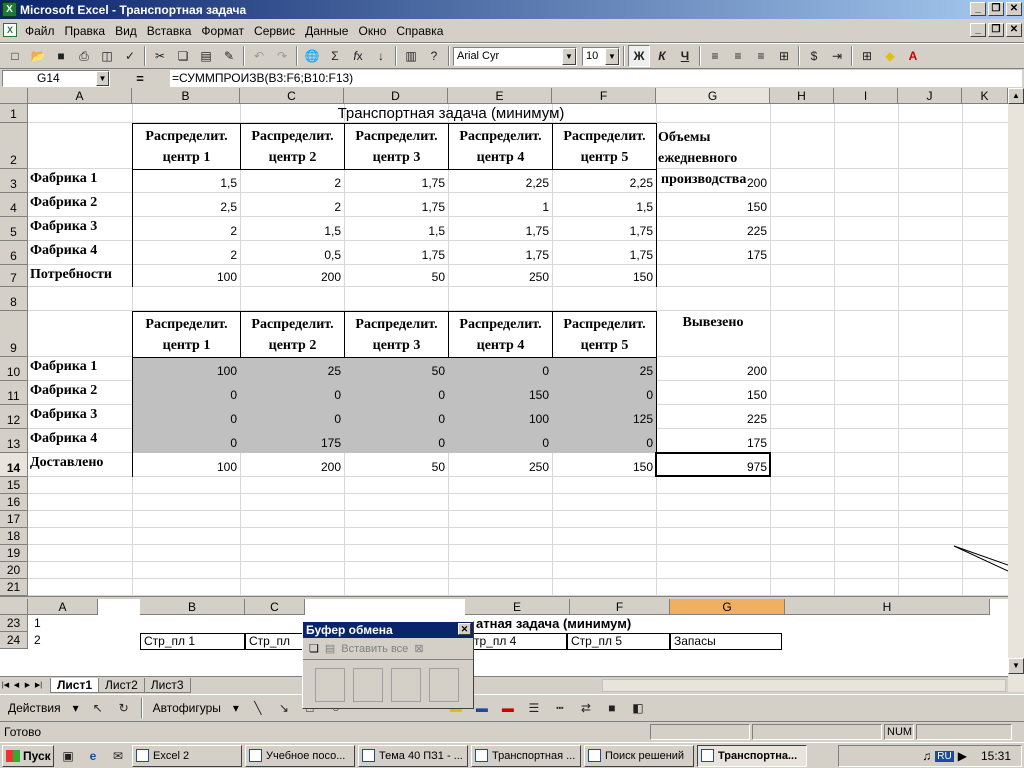 Image resolution: width=1024 pixels, height=768 pixels. What do you see at coordinates (508, 708) in the screenshot?
I see `font-color-icon: ▬` at bounding box center [508, 708].